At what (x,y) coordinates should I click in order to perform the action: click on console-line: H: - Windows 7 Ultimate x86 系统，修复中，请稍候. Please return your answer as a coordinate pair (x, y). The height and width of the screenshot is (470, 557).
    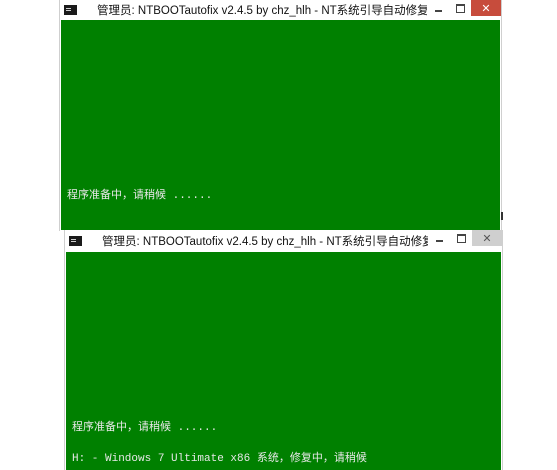
    Looking at the image, I should click on (219, 459).